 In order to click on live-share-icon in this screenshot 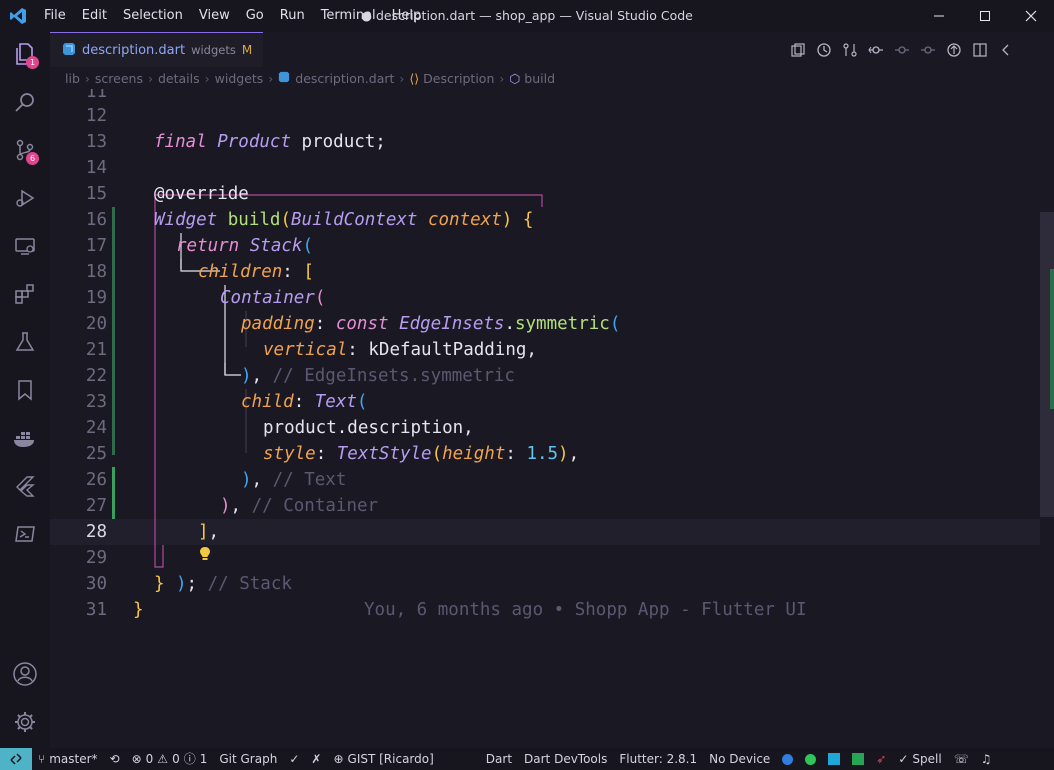, I will do `click(834, 759)`.